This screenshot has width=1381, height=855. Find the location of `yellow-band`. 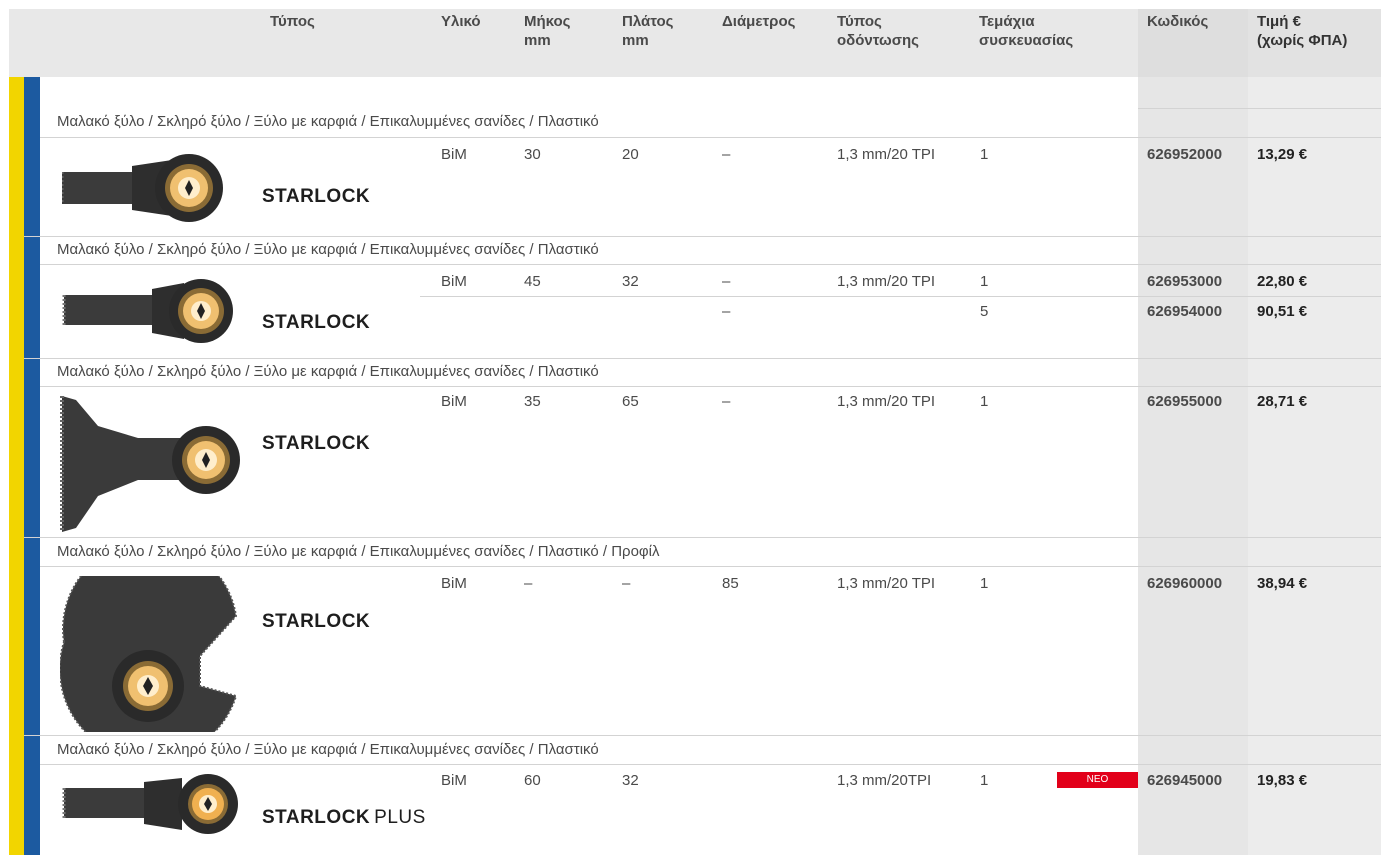

yellow-band is located at coordinates (16, 466).